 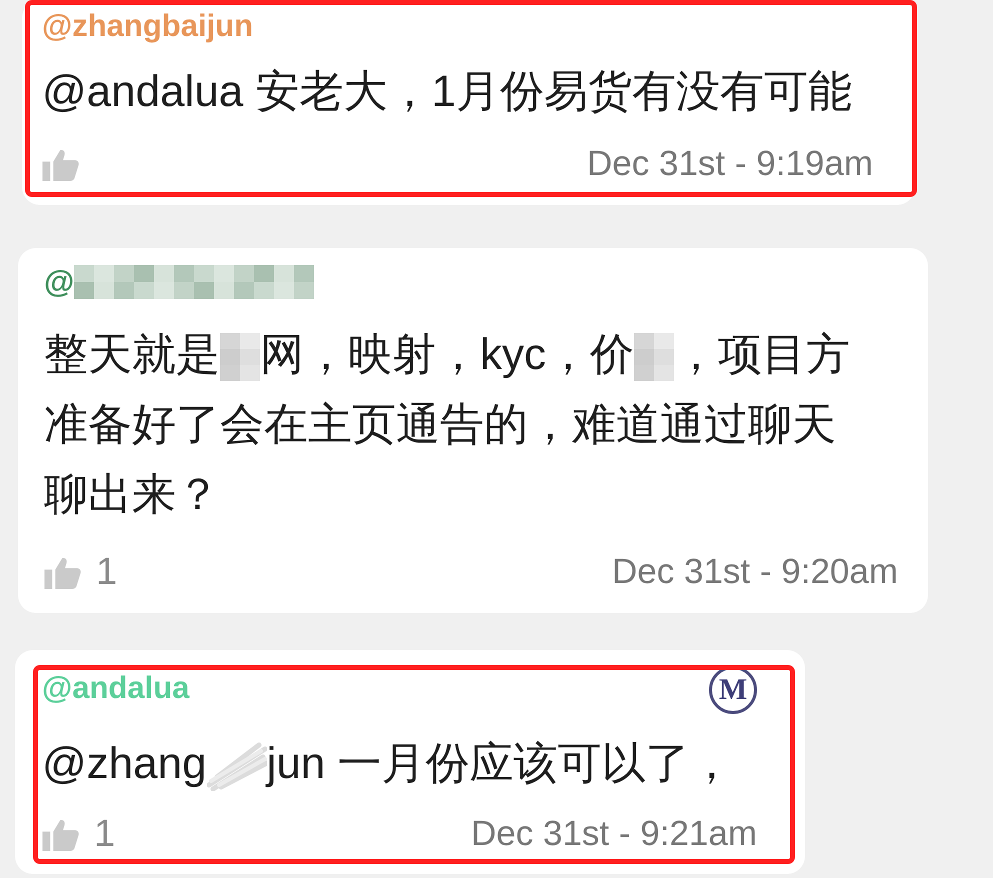 What do you see at coordinates (59, 282) in the screenshot?
I see `username: @` at bounding box center [59, 282].